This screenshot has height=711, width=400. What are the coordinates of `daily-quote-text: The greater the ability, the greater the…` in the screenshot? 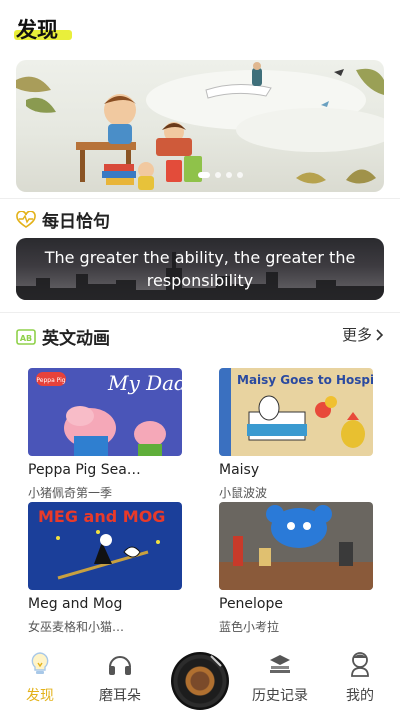 It's located at (200, 269).